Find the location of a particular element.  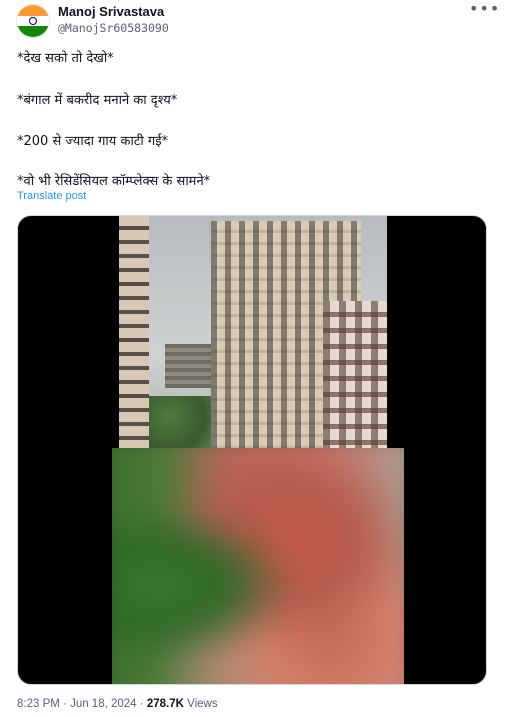

video-building-right is located at coordinates (355, 374).